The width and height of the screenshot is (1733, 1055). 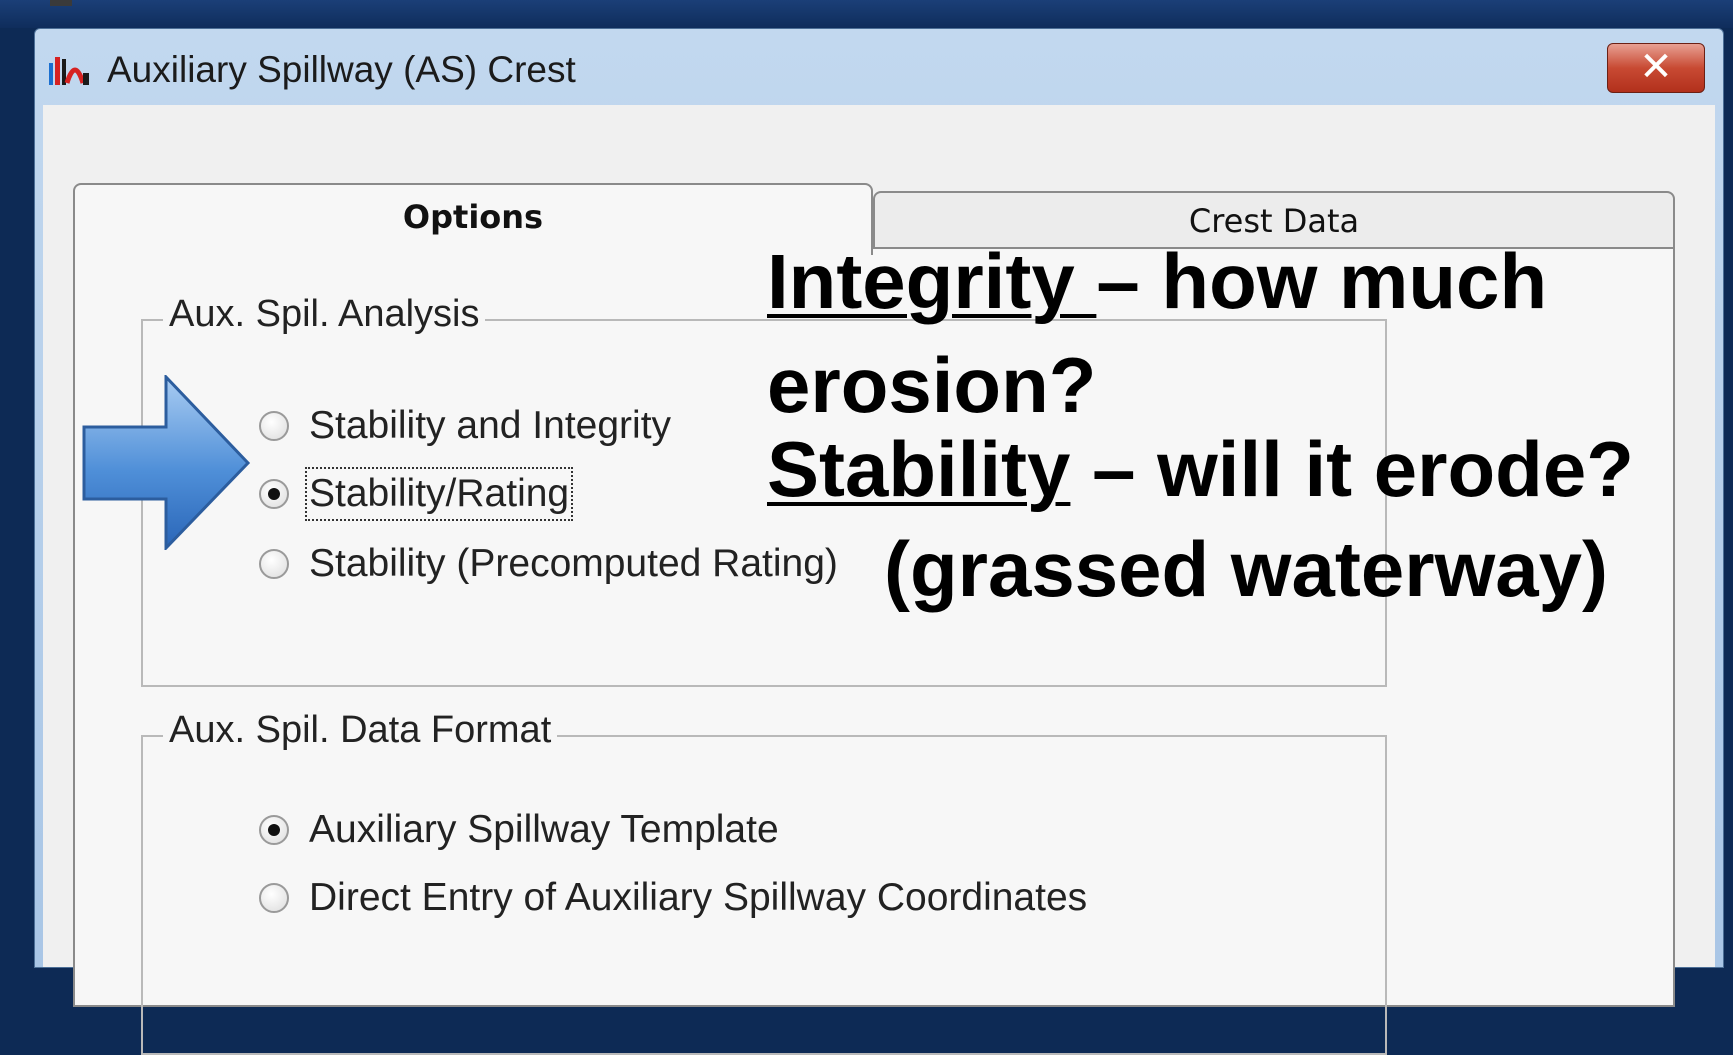 I want to click on background-window-edge, so click(x=61, y=3).